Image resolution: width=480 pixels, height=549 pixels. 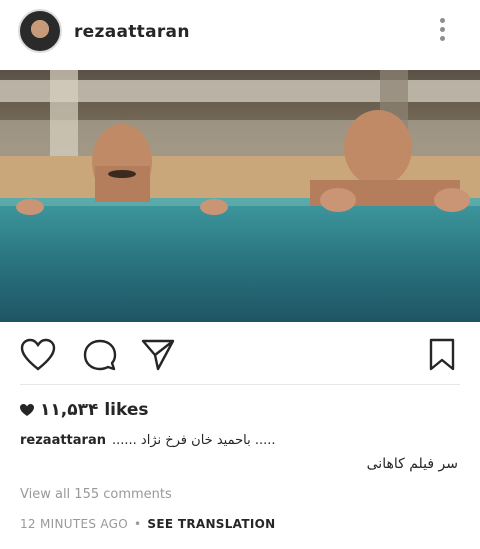 What do you see at coordinates (96, 494) in the screenshot?
I see `view-all-comments-link: View all 155 comments` at bounding box center [96, 494].